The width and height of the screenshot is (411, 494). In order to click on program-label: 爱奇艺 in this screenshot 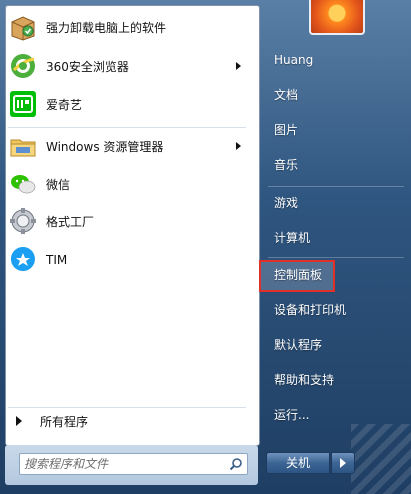, I will do `click(64, 104)`.